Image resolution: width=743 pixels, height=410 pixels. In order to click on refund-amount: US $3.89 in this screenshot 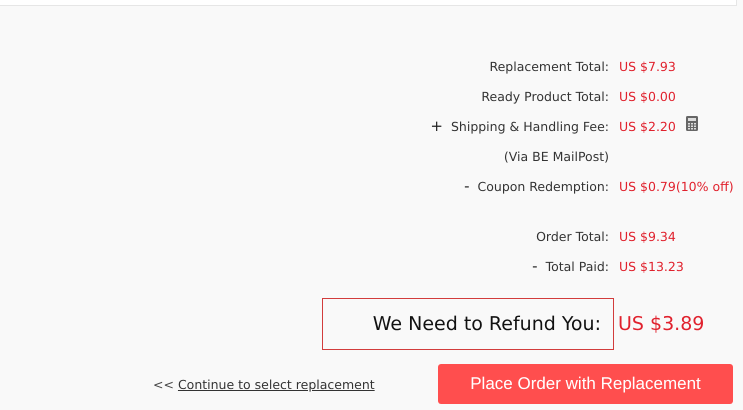, I will do `click(661, 324)`.